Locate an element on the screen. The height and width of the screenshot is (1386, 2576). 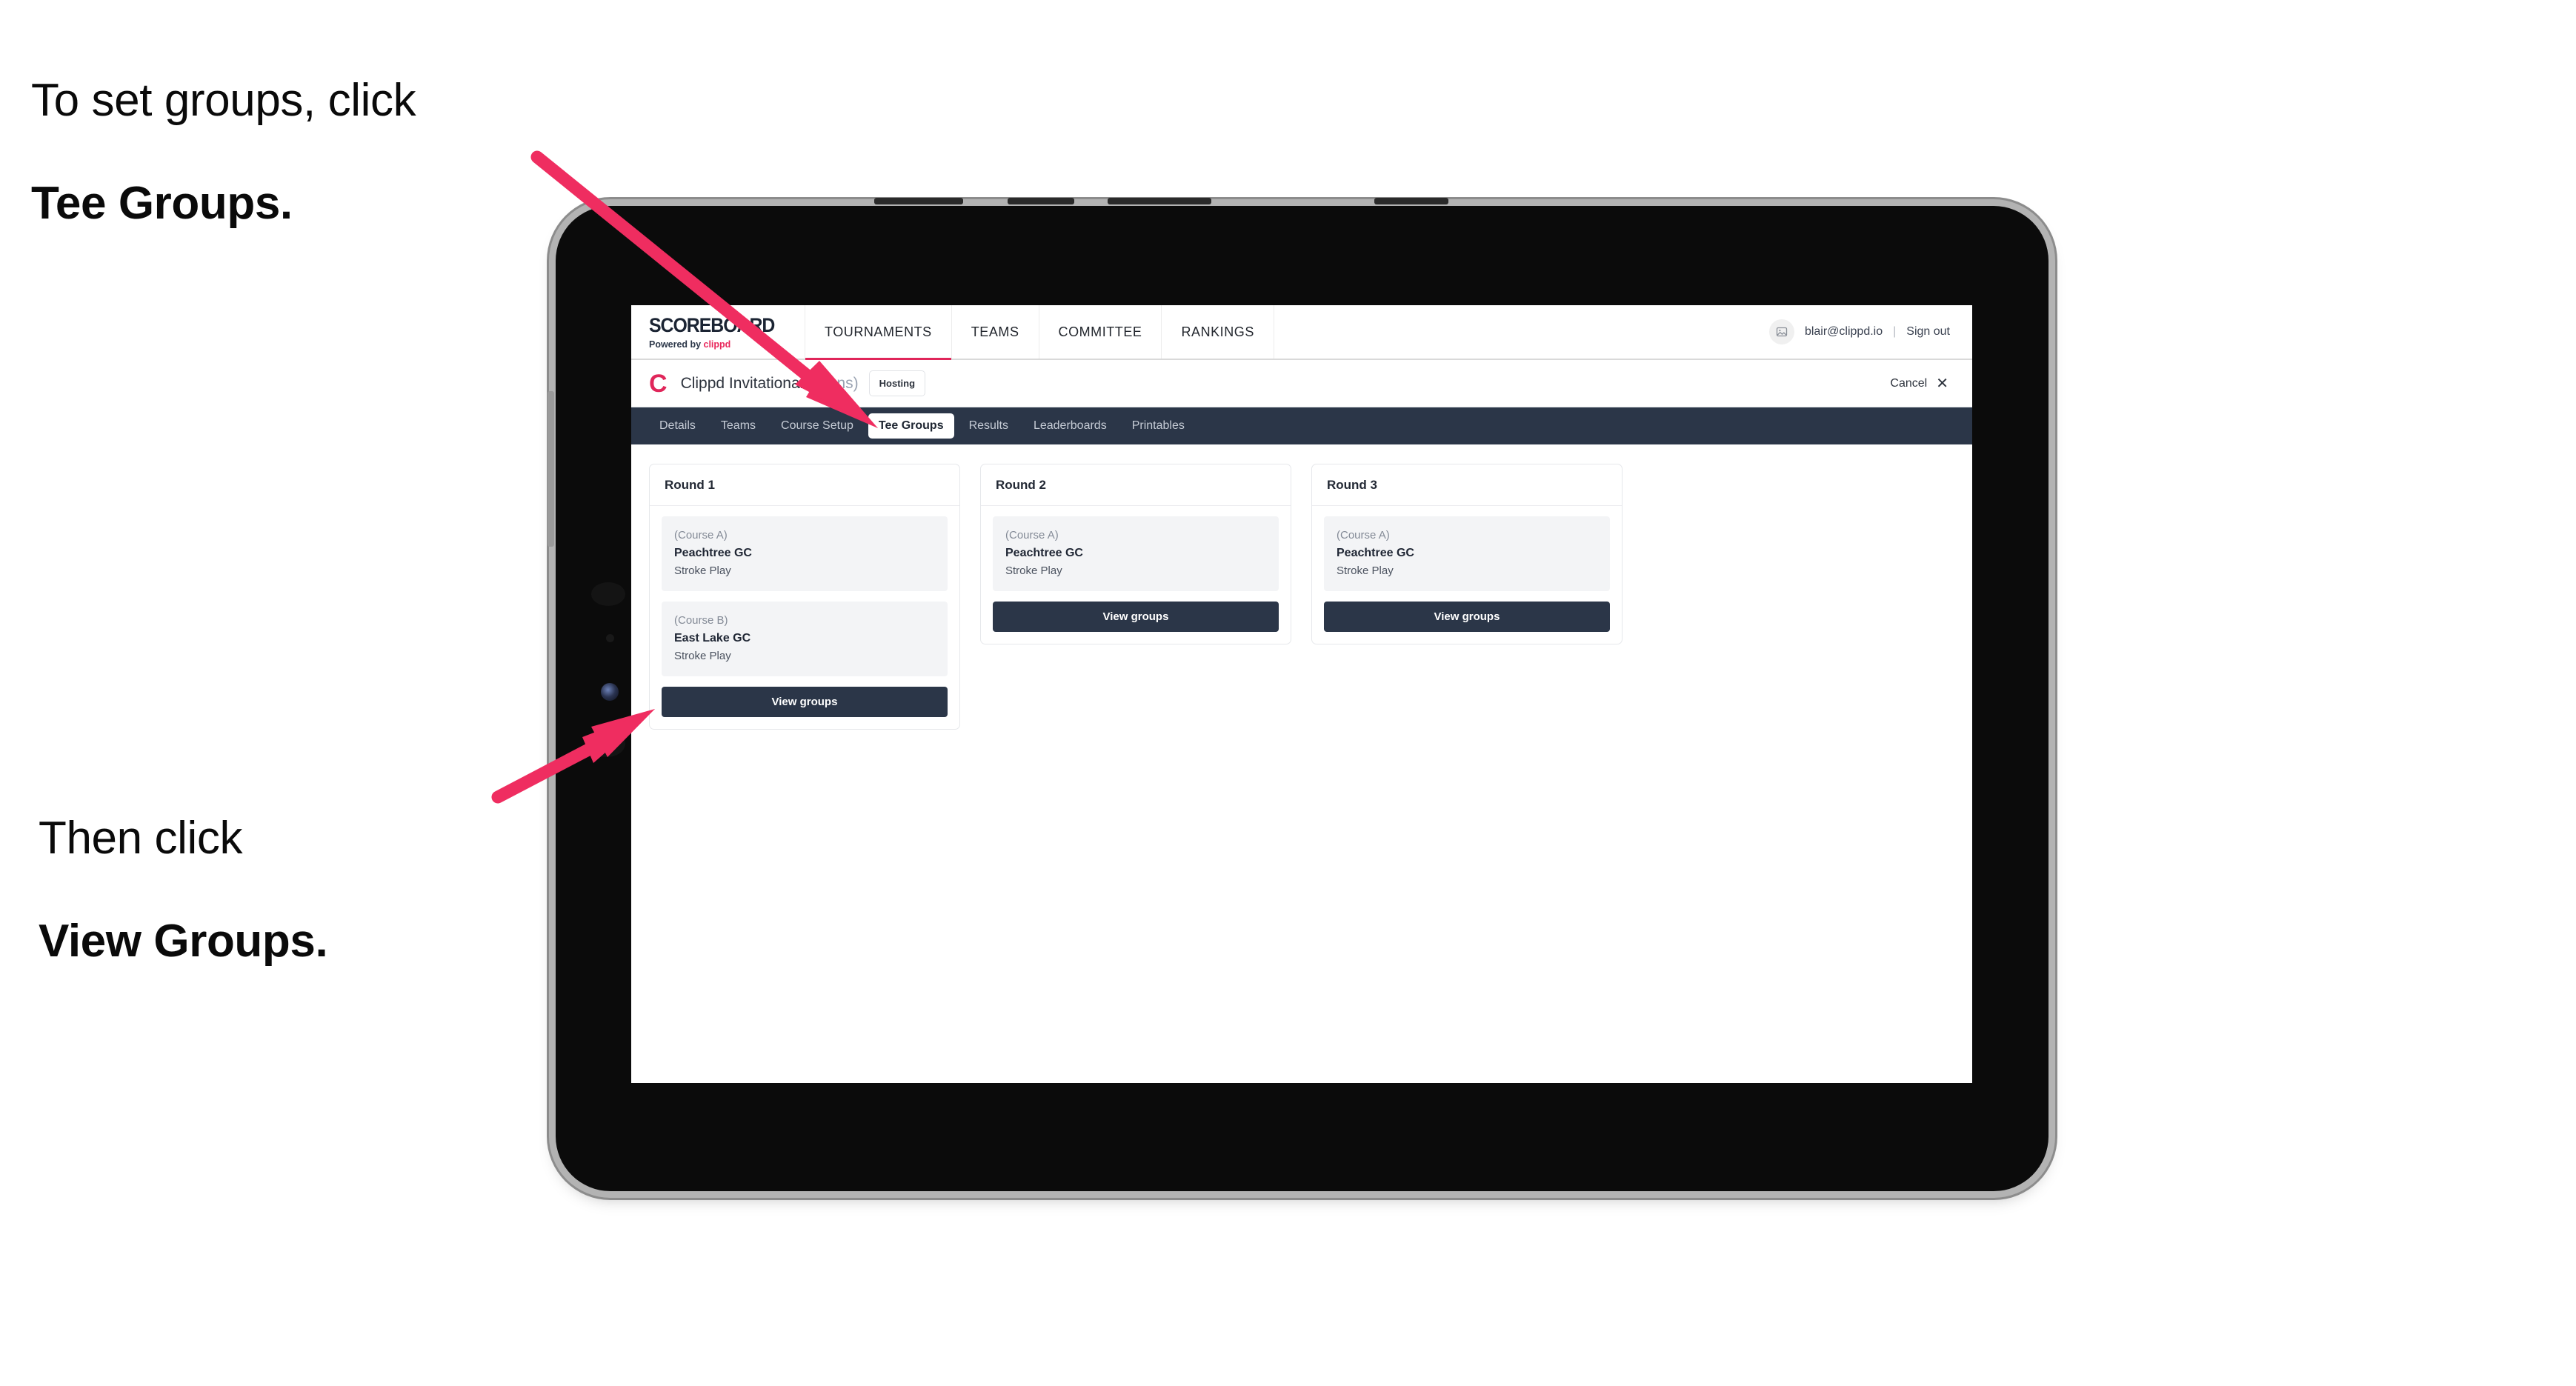
instruction-bottom-lead: Then click is located at coordinates (141, 838).